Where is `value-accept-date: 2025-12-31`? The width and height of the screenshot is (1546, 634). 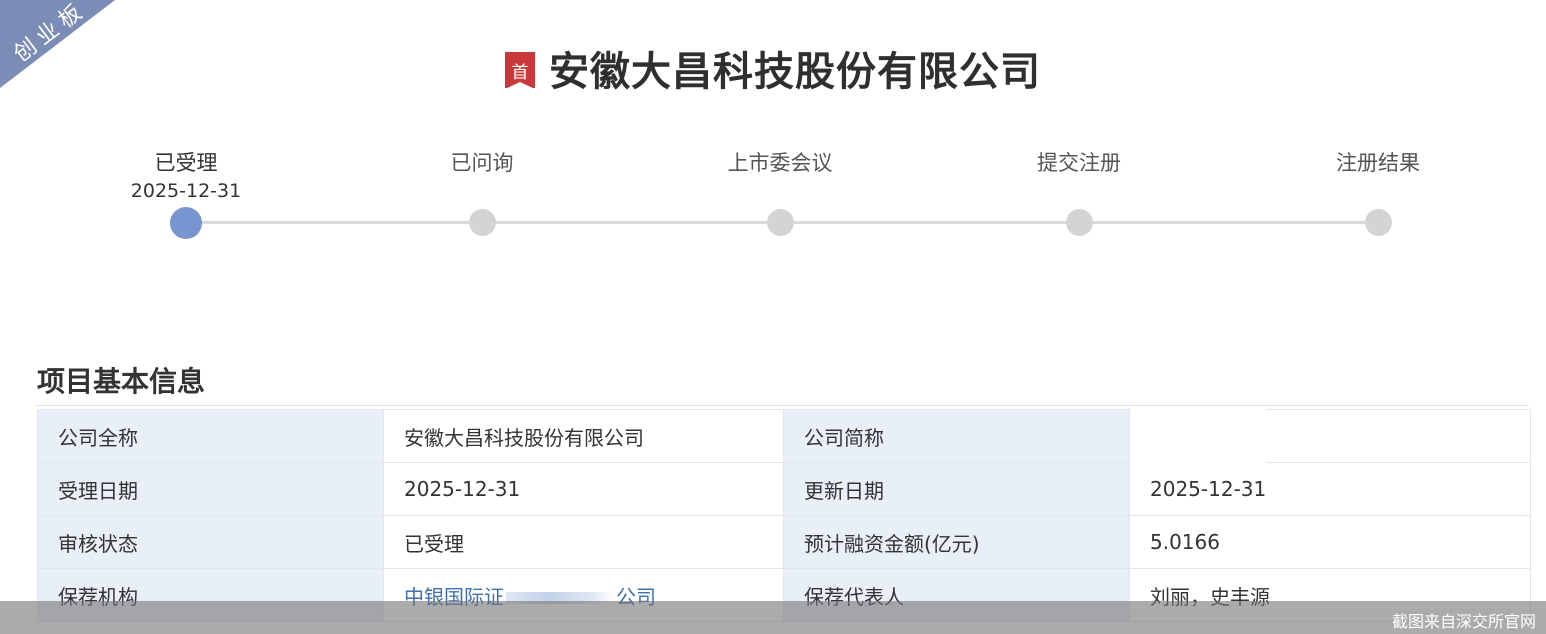 value-accept-date: 2025-12-31 is located at coordinates (583, 489).